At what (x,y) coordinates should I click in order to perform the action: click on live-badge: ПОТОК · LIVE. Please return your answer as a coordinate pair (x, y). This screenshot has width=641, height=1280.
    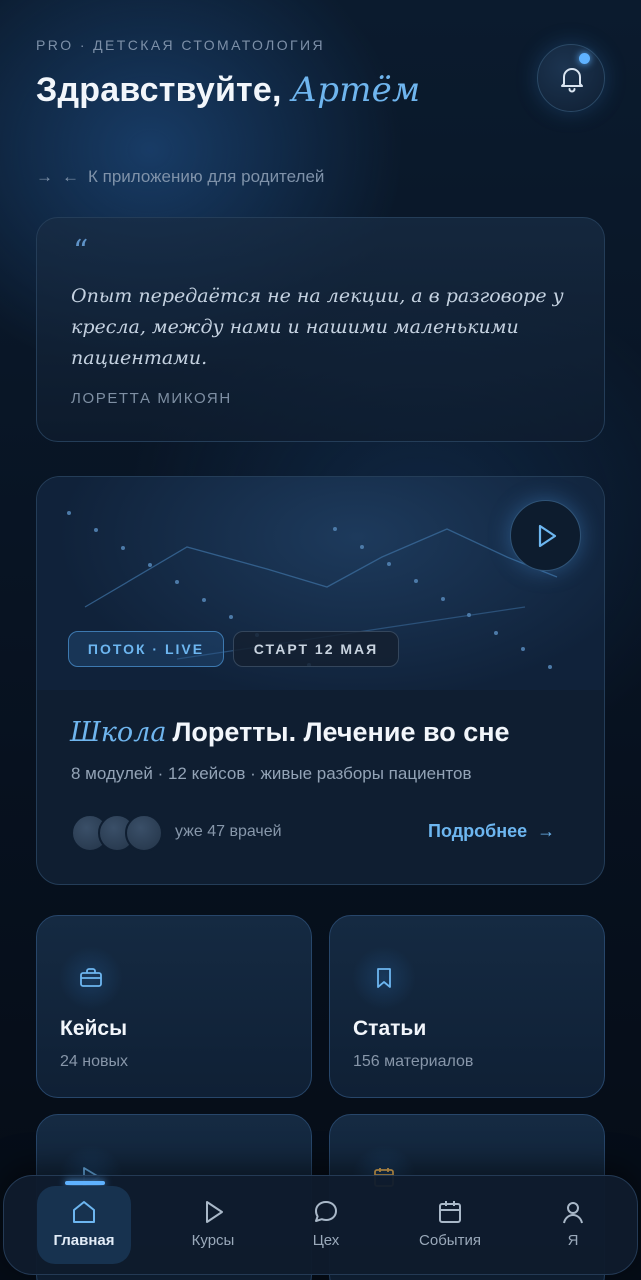
    Looking at the image, I should click on (146, 649).